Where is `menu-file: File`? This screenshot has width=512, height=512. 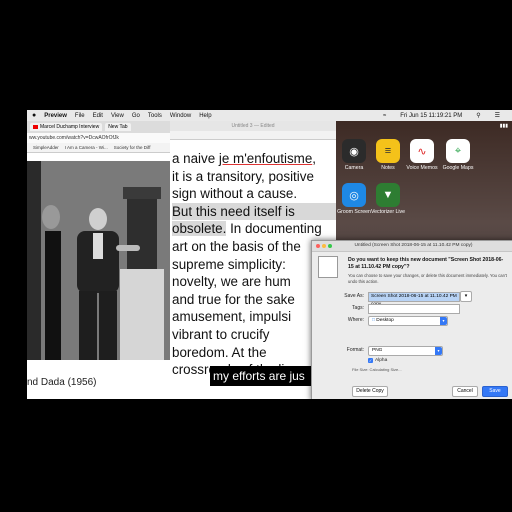 menu-file: File is located at coordinates (80, 116).